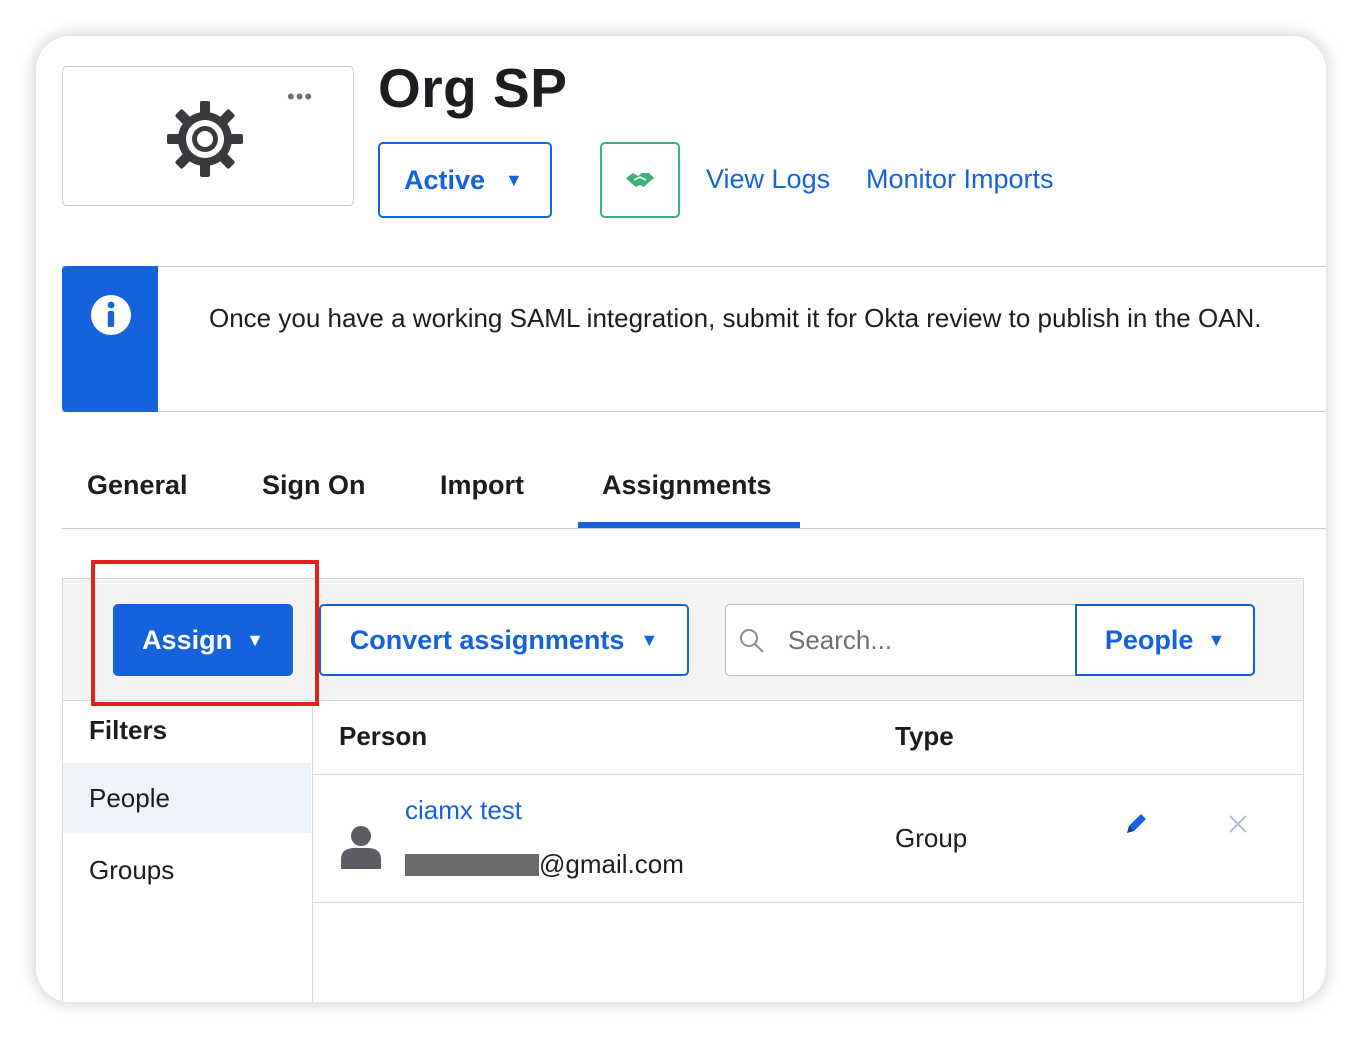 The height and width of the screenshot is (1038, 1362). What do you see at coordinates (687, 485) in the screenshot?
I see `tab-assignments: Assignments` at bounding box center [687, 485].